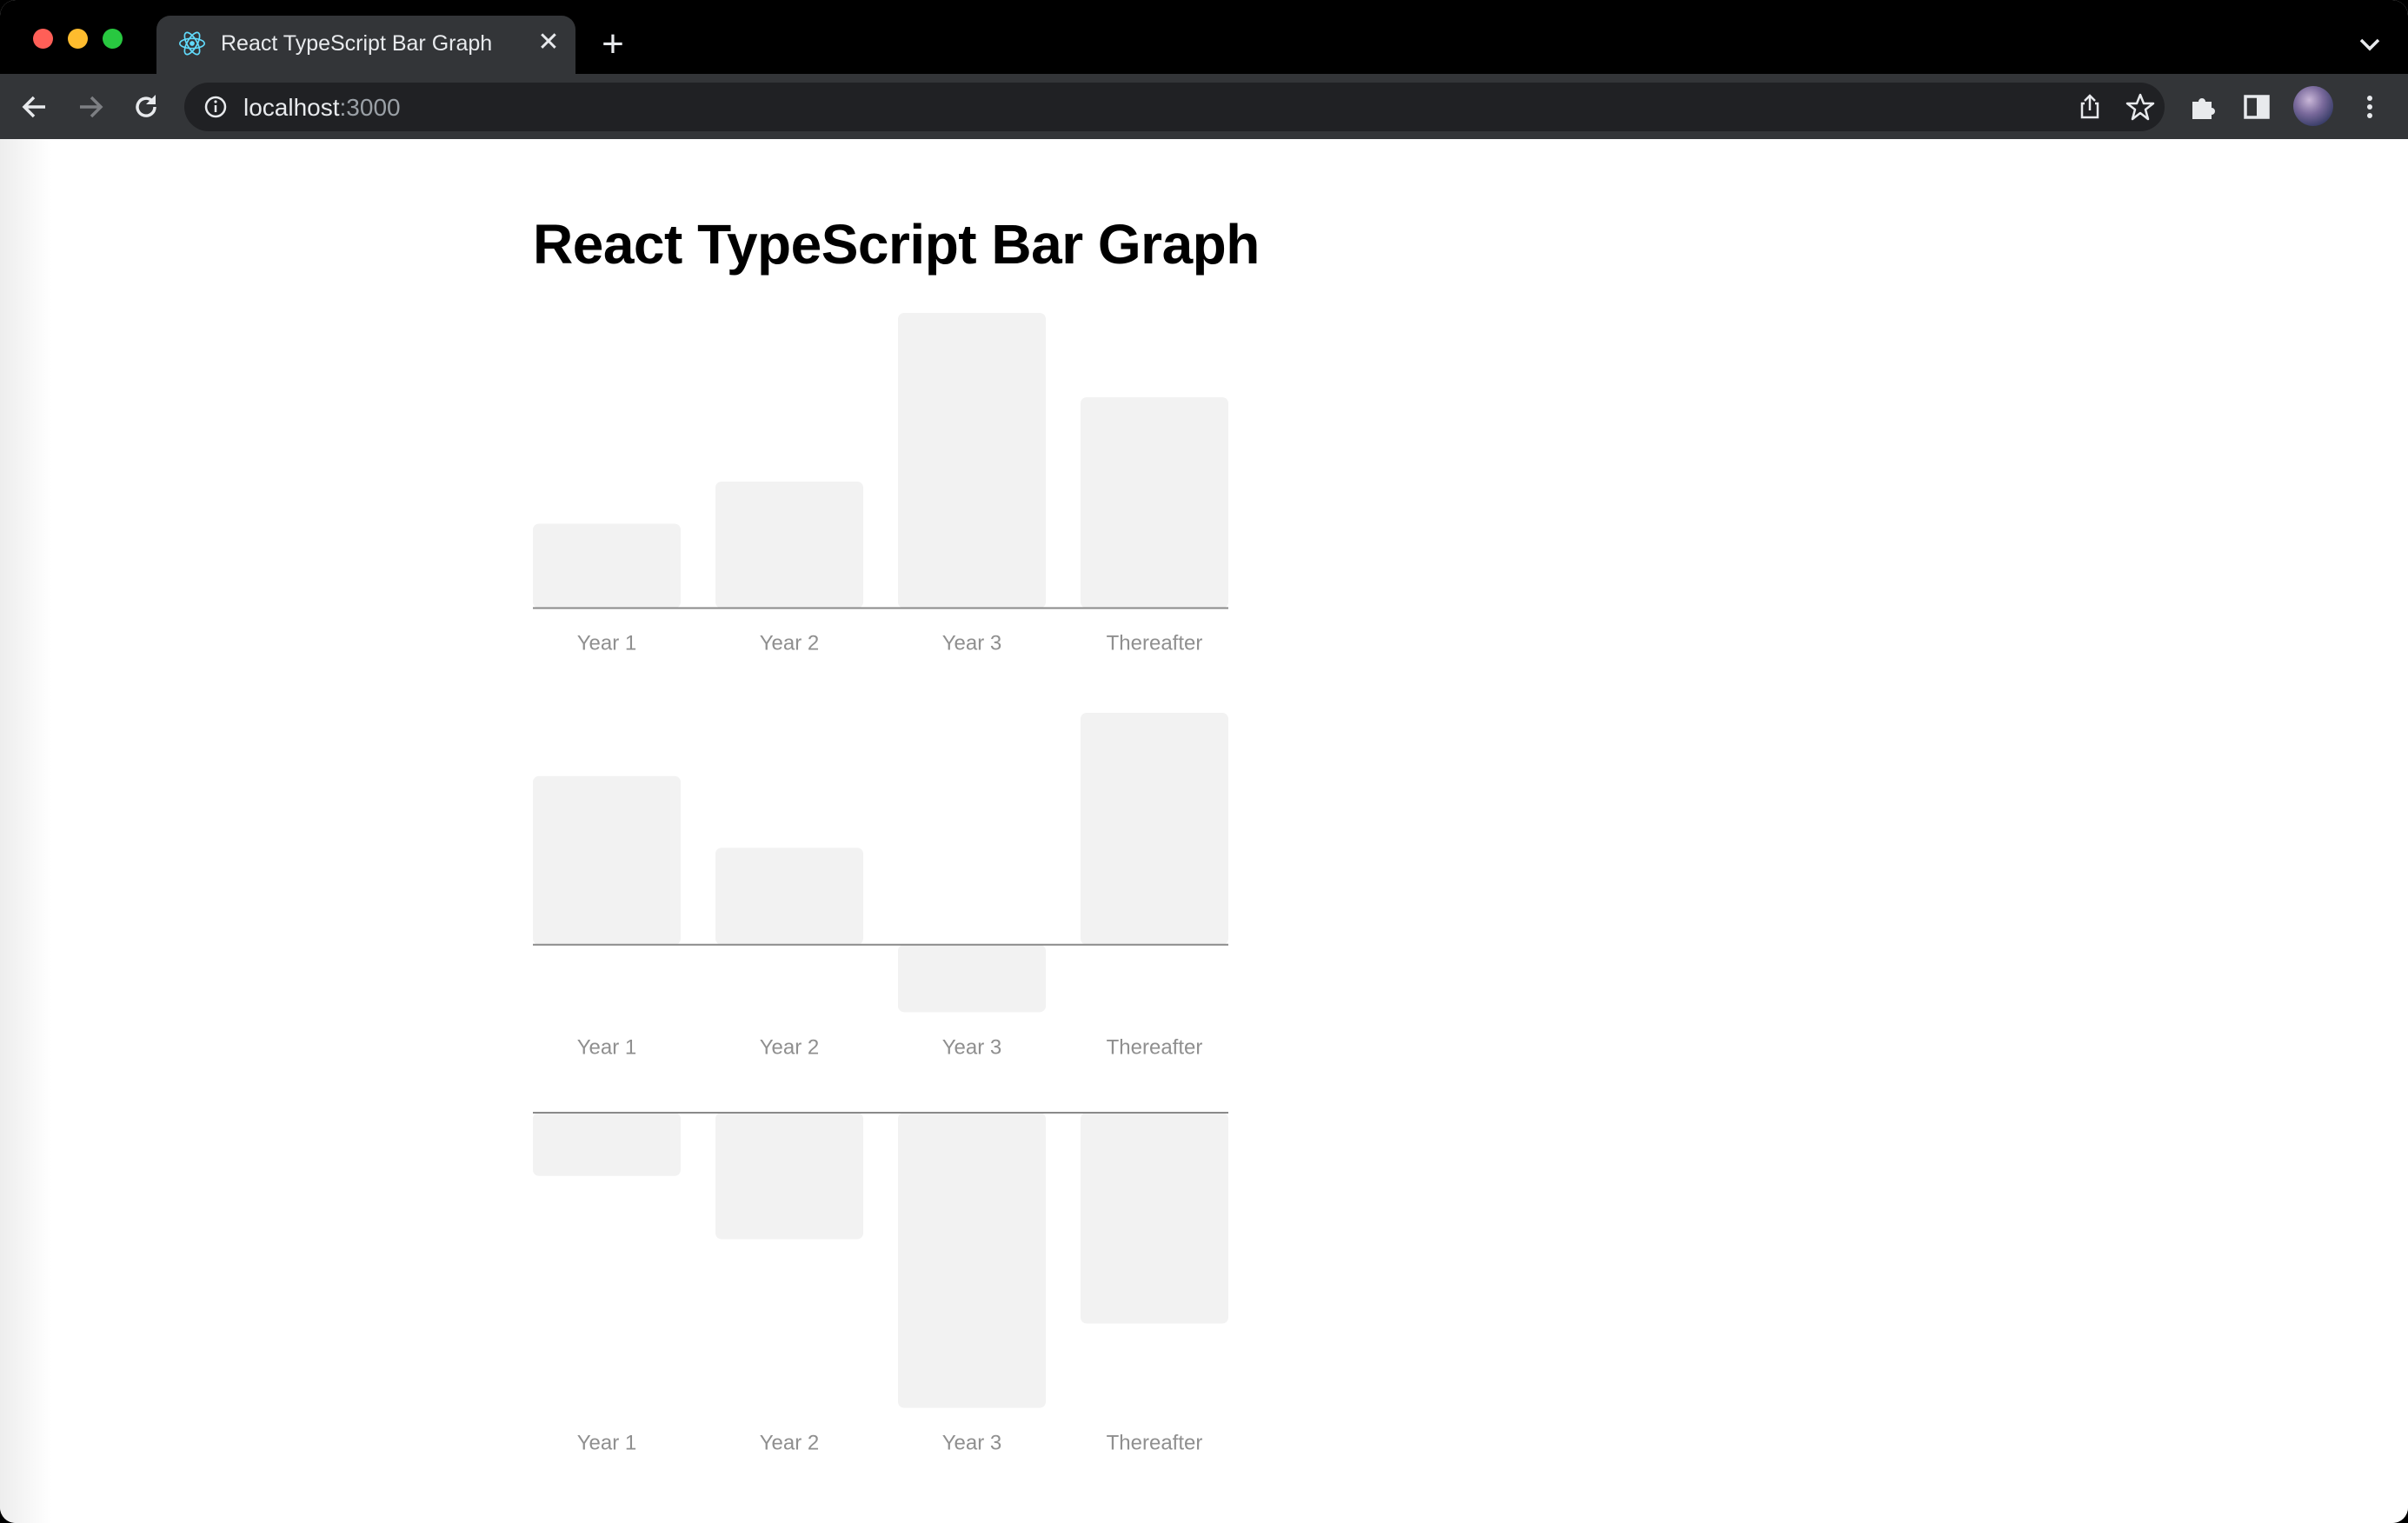  Describe the element at coordinates (2202, 107) in the screenshot. I see `extensions-icon` at that location.